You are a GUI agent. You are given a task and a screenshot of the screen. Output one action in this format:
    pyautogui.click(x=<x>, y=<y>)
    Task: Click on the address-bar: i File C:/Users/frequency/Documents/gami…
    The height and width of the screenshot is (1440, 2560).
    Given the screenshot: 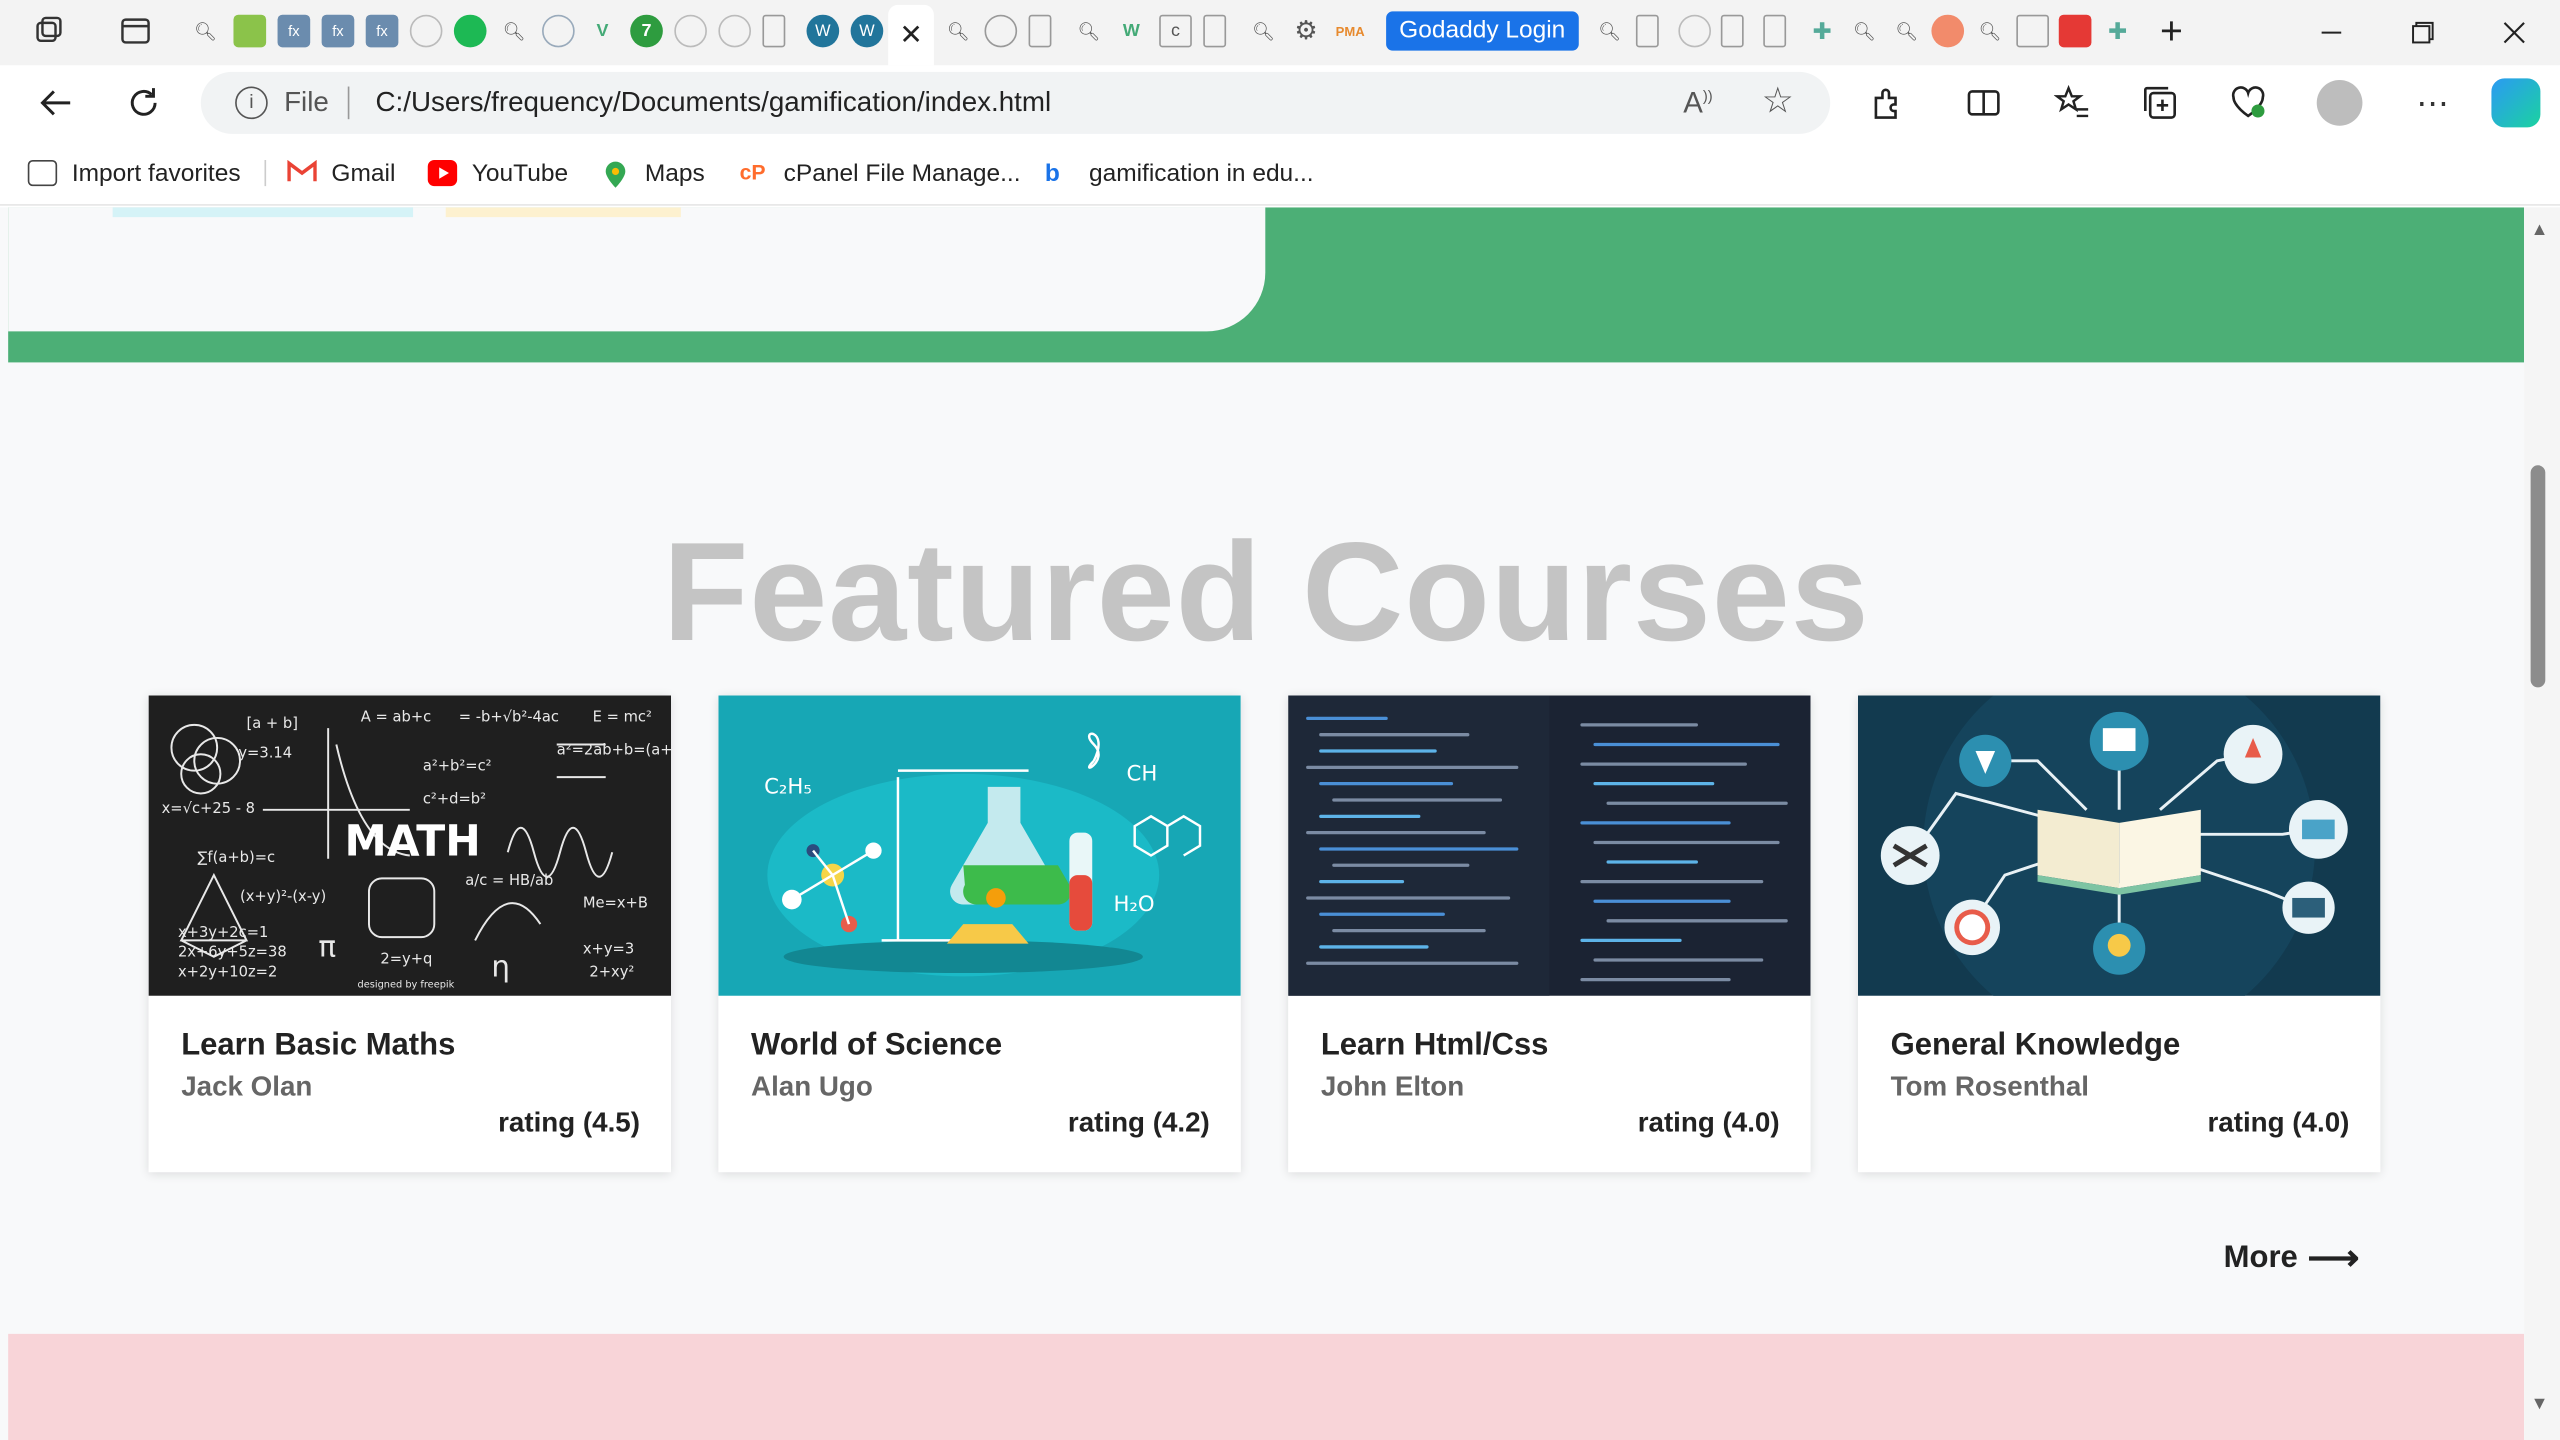 What is the action you would take?
    pyautogui.click(x=1015, y=102)
    